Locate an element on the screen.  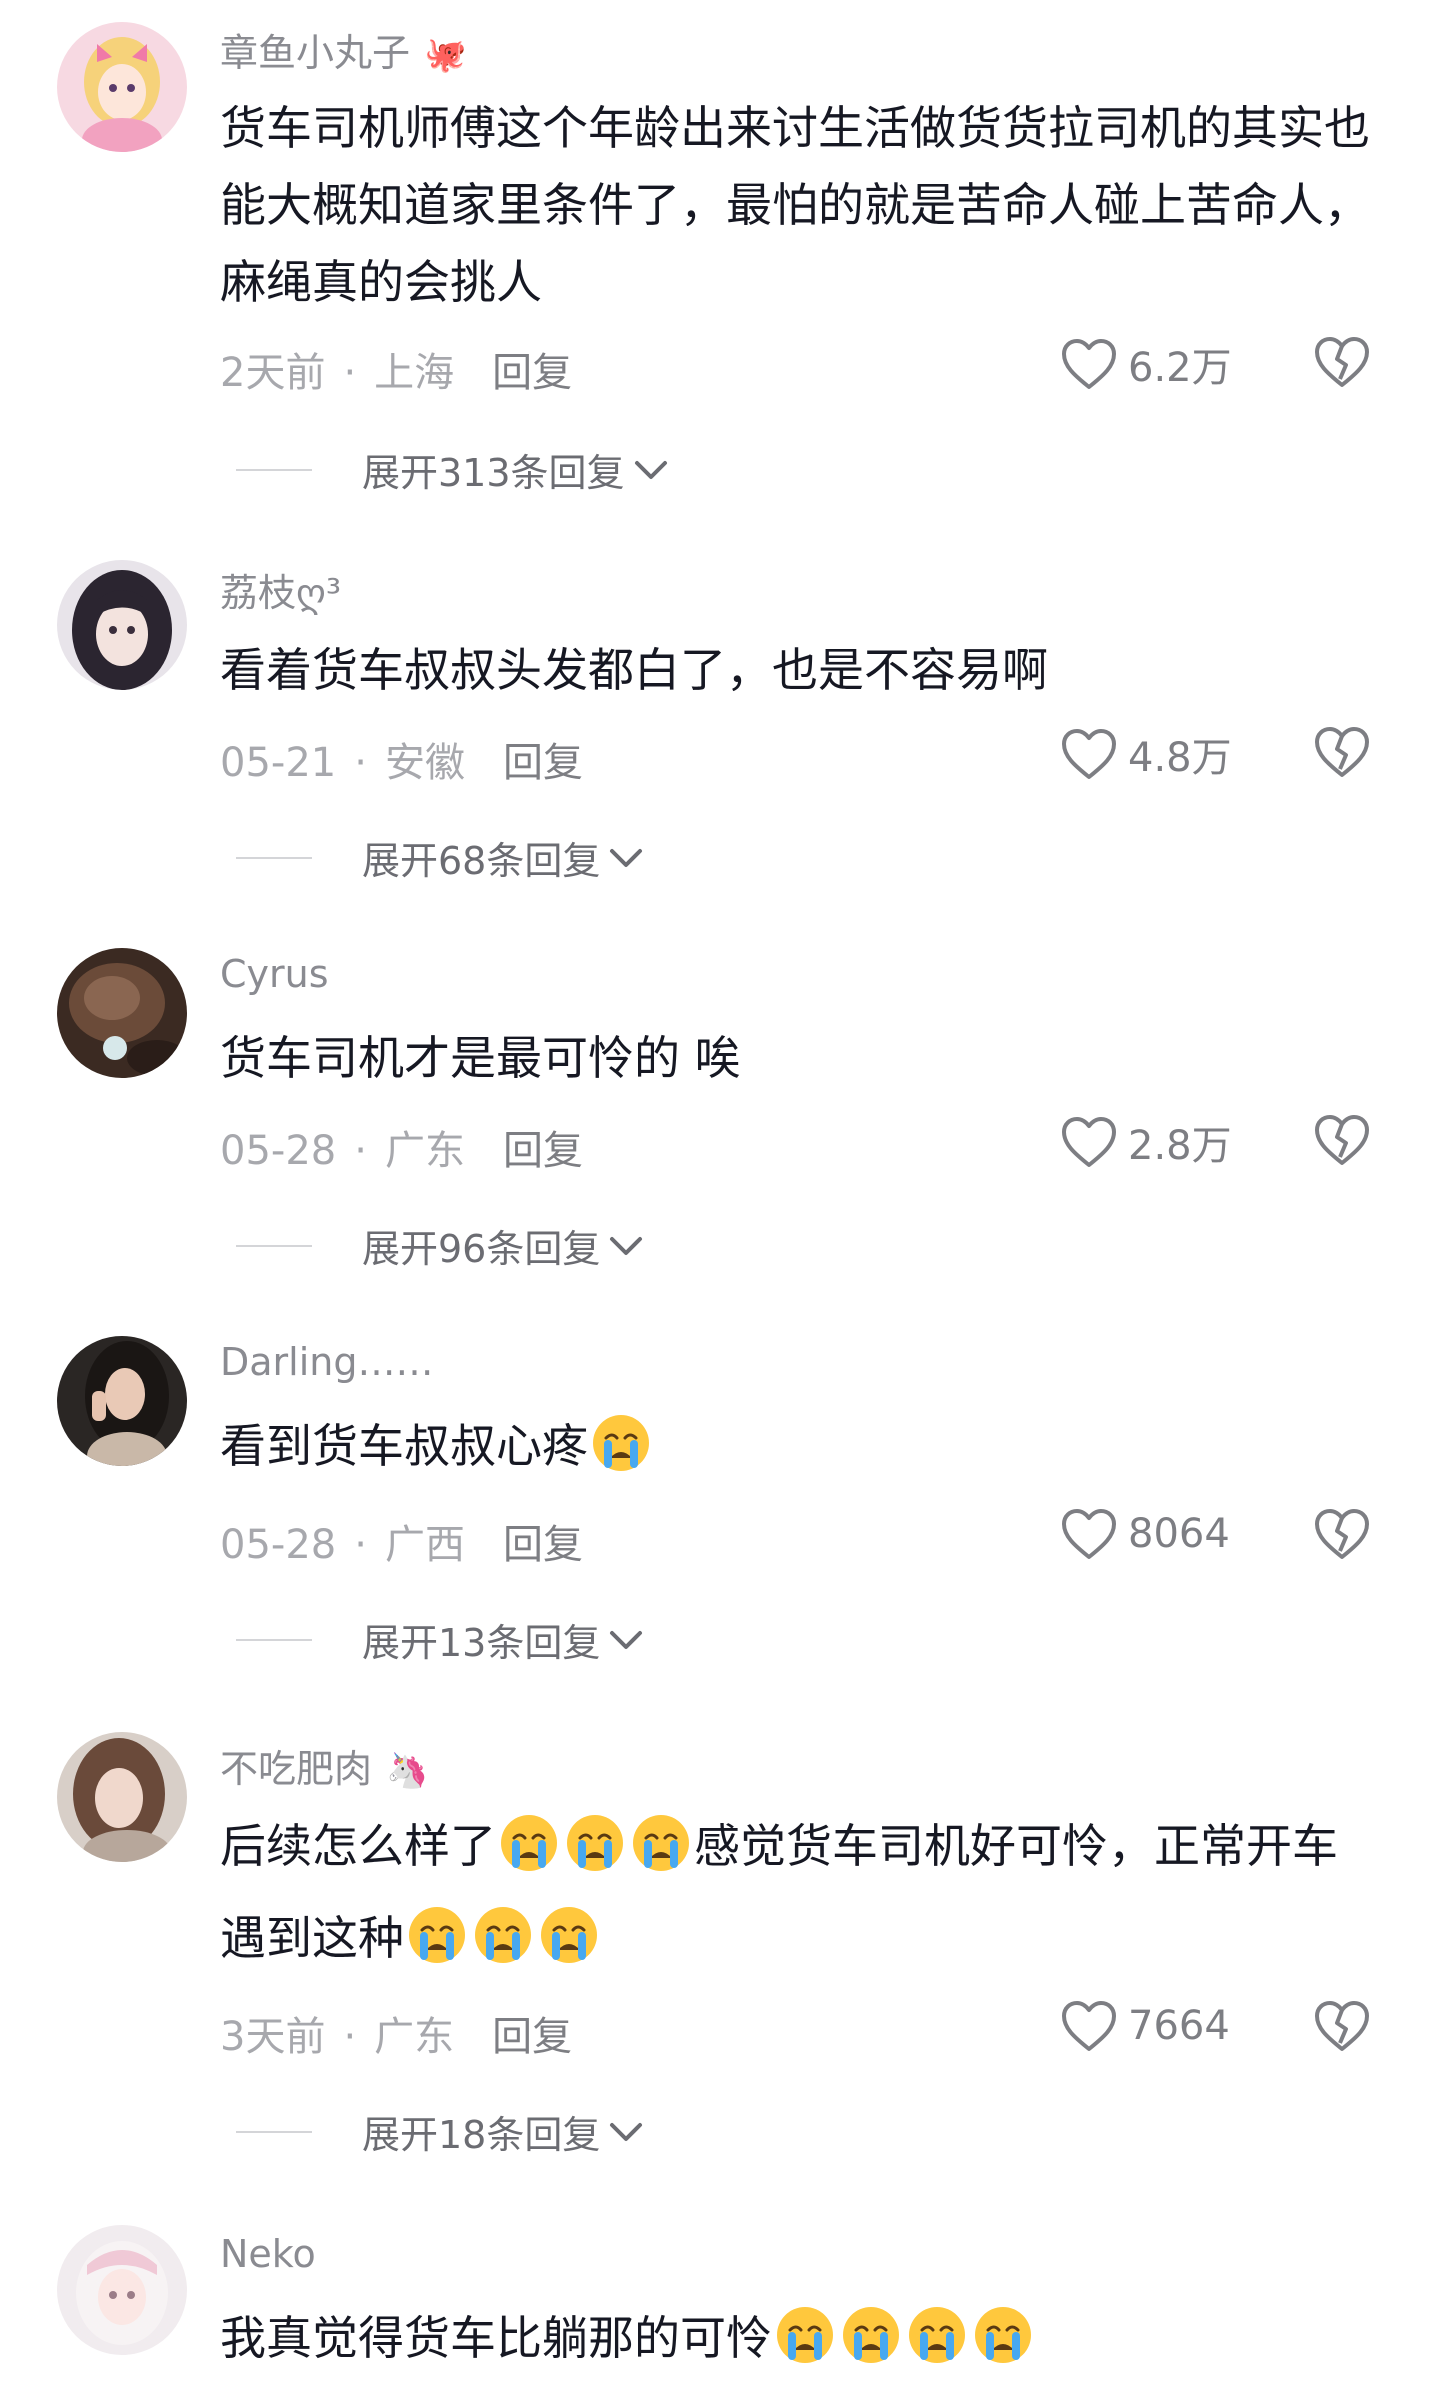
like-button: 8064 is located at coordinates (1145, 1534).